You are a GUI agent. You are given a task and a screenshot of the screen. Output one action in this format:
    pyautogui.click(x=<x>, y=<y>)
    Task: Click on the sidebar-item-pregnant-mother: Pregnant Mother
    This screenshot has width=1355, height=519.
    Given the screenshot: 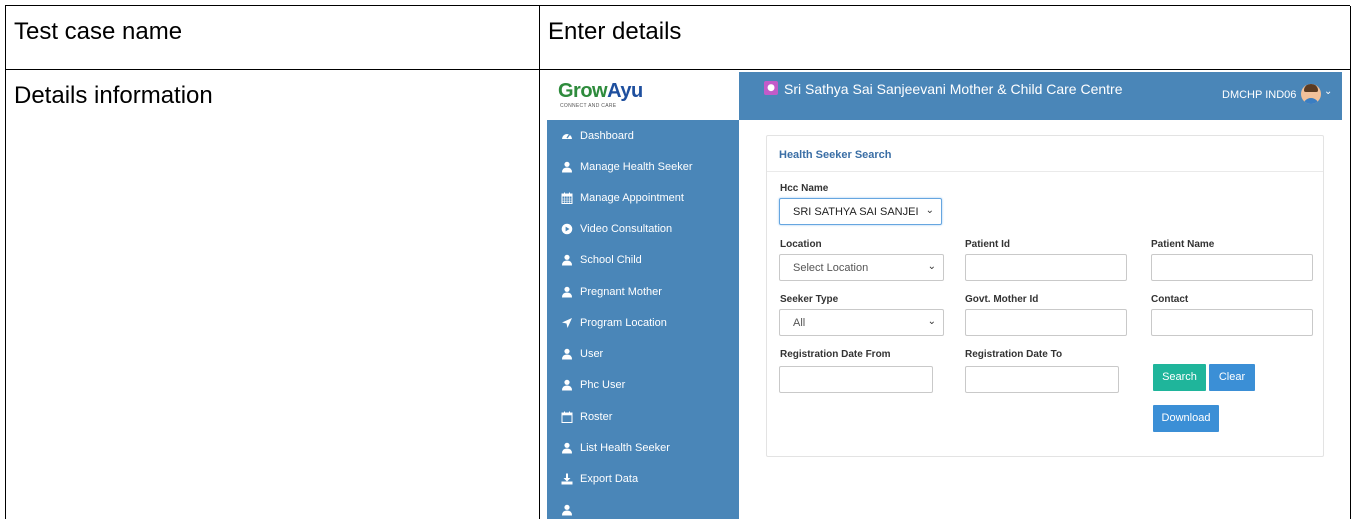 What is the action you would take?
    pyautogui.click(x=643, y=292)
    